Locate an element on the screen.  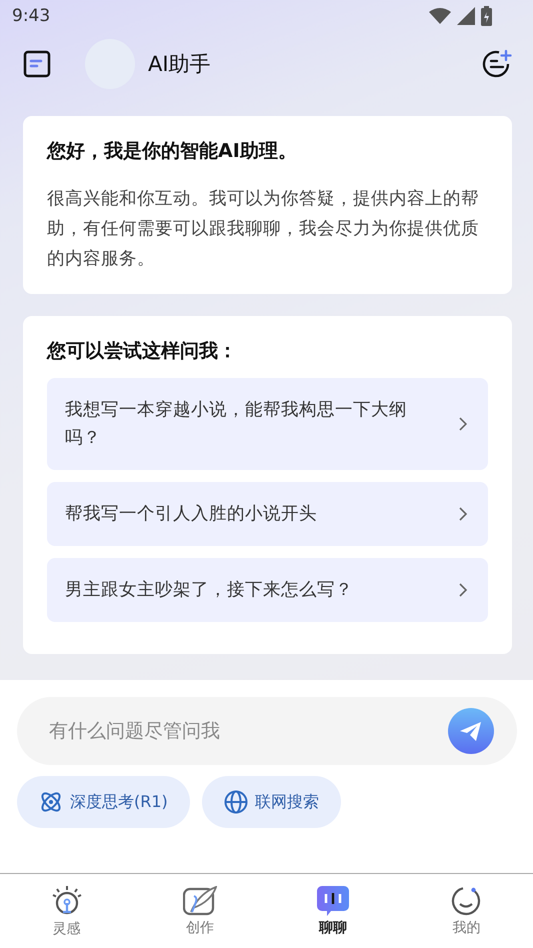
new-chat-icon is located at coordinates (497, 64).